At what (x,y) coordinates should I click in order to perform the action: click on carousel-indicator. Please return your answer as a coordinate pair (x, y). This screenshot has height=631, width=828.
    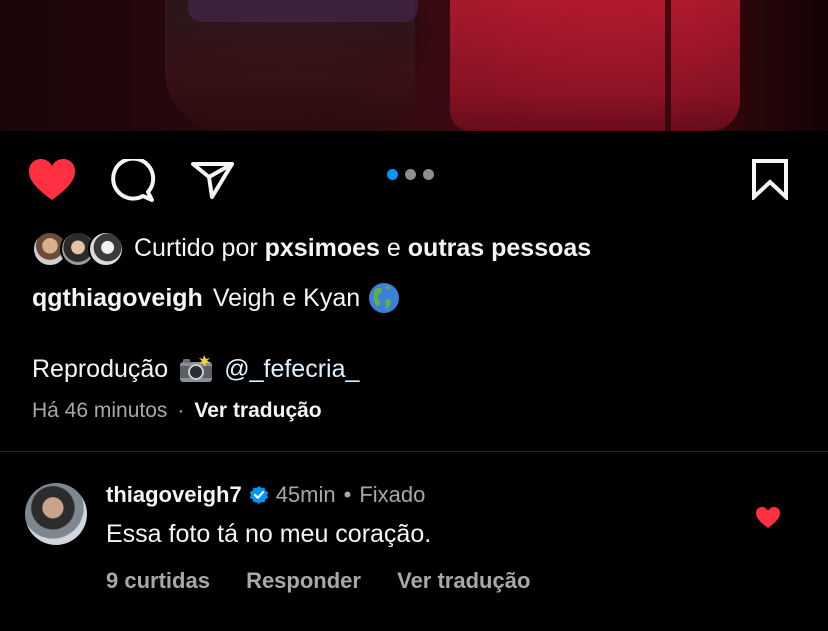
    Looking at the image, I should click on (410, 174).